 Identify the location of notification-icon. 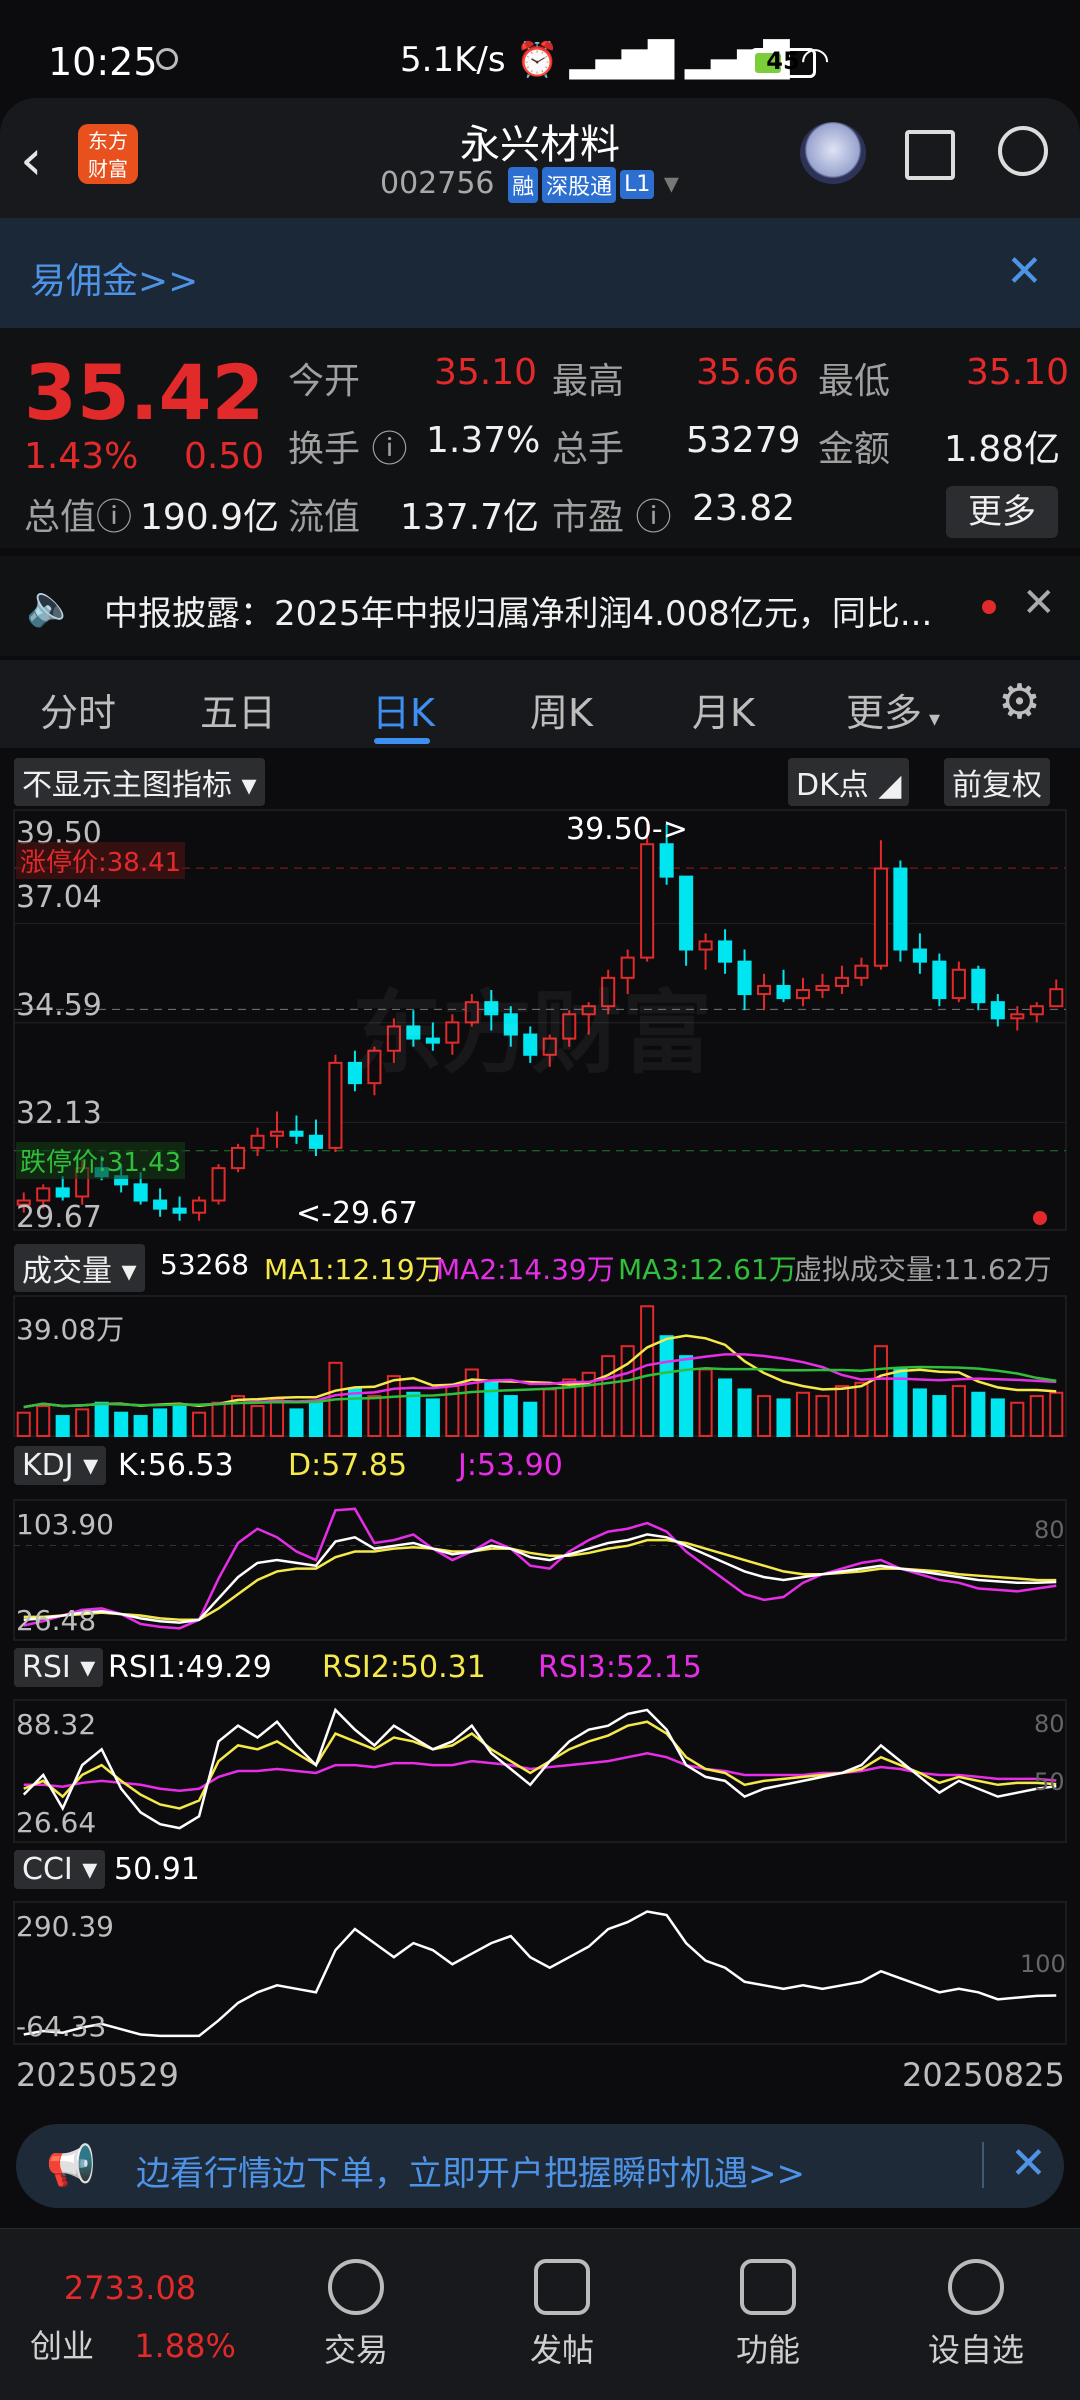
(167, 59).